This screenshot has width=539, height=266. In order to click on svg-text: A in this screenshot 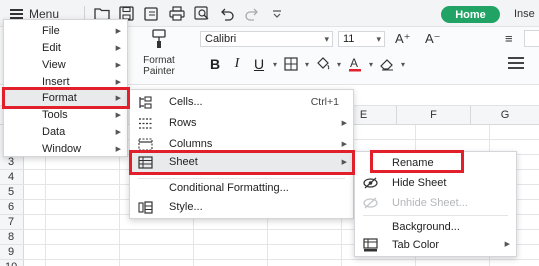, I will do `click(354, 63)`.